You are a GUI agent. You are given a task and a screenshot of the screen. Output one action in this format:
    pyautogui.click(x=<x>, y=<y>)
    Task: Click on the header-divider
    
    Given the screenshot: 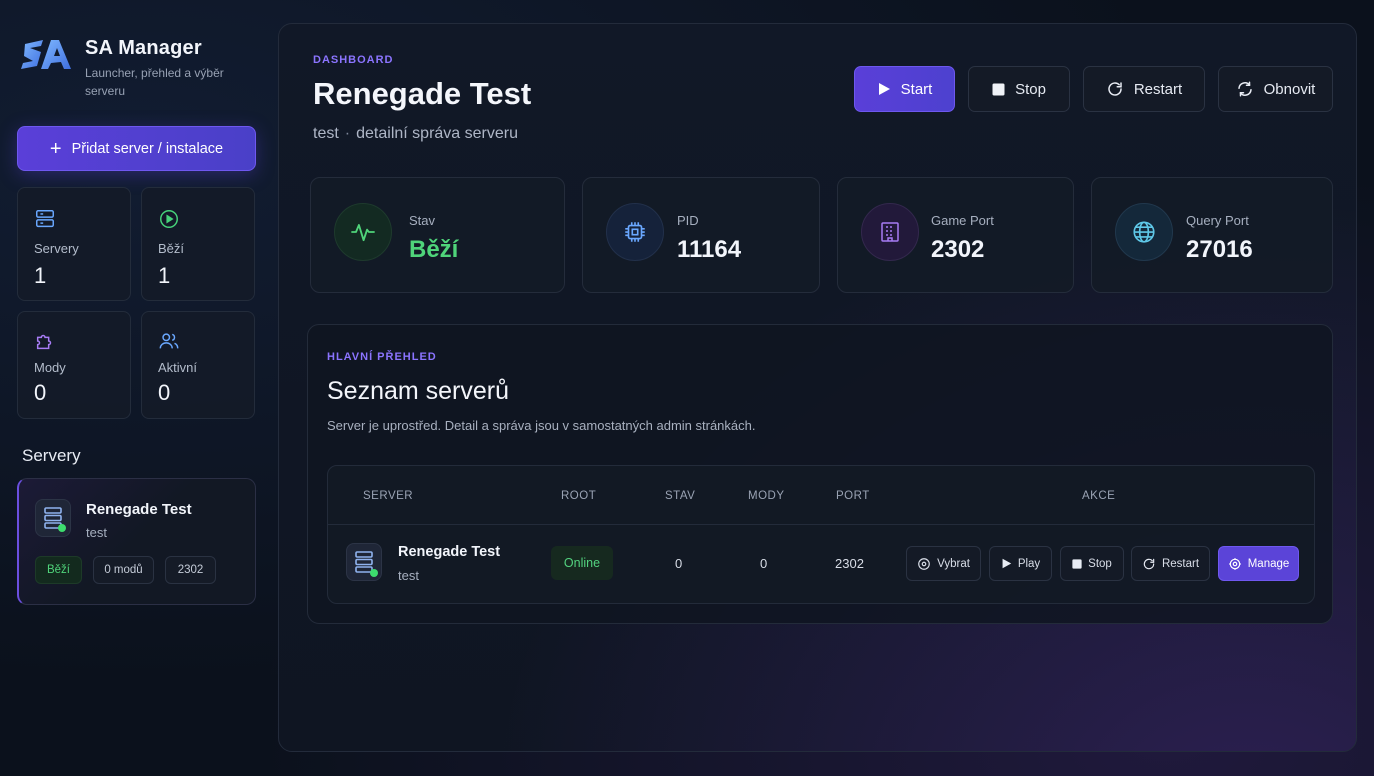 What is the action you would take?
    pyautogui.click(x=821, y=524)
    